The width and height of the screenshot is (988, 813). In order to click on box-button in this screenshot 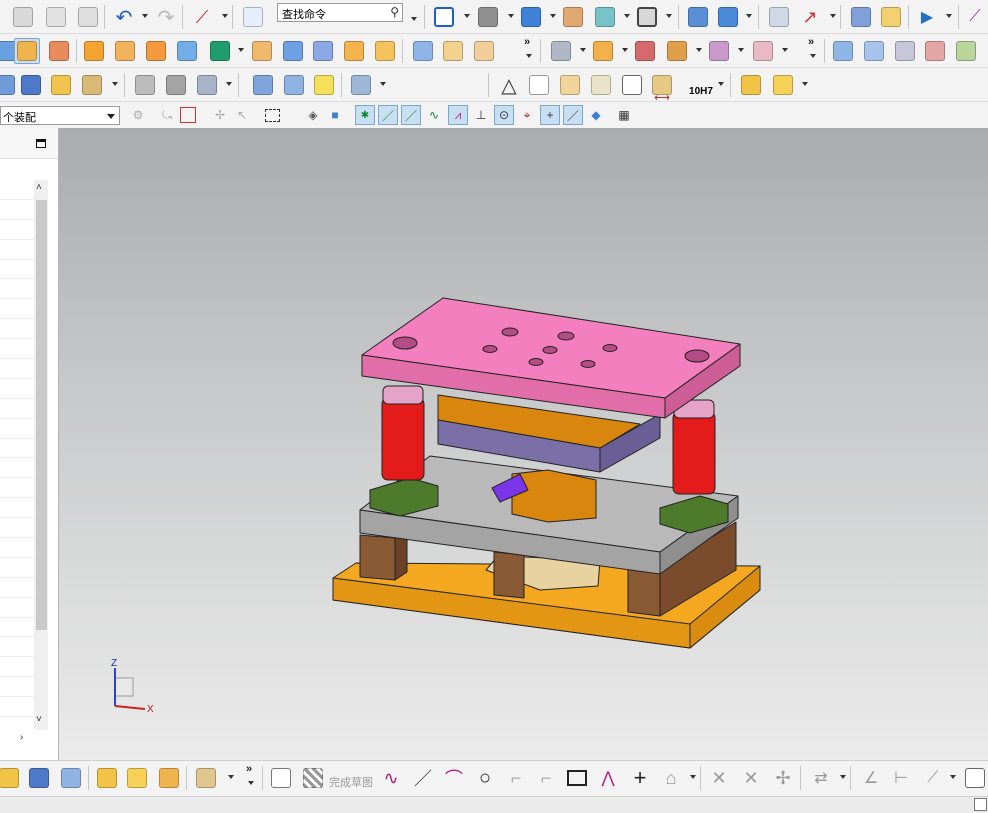, I will do `click(423, 51)`.